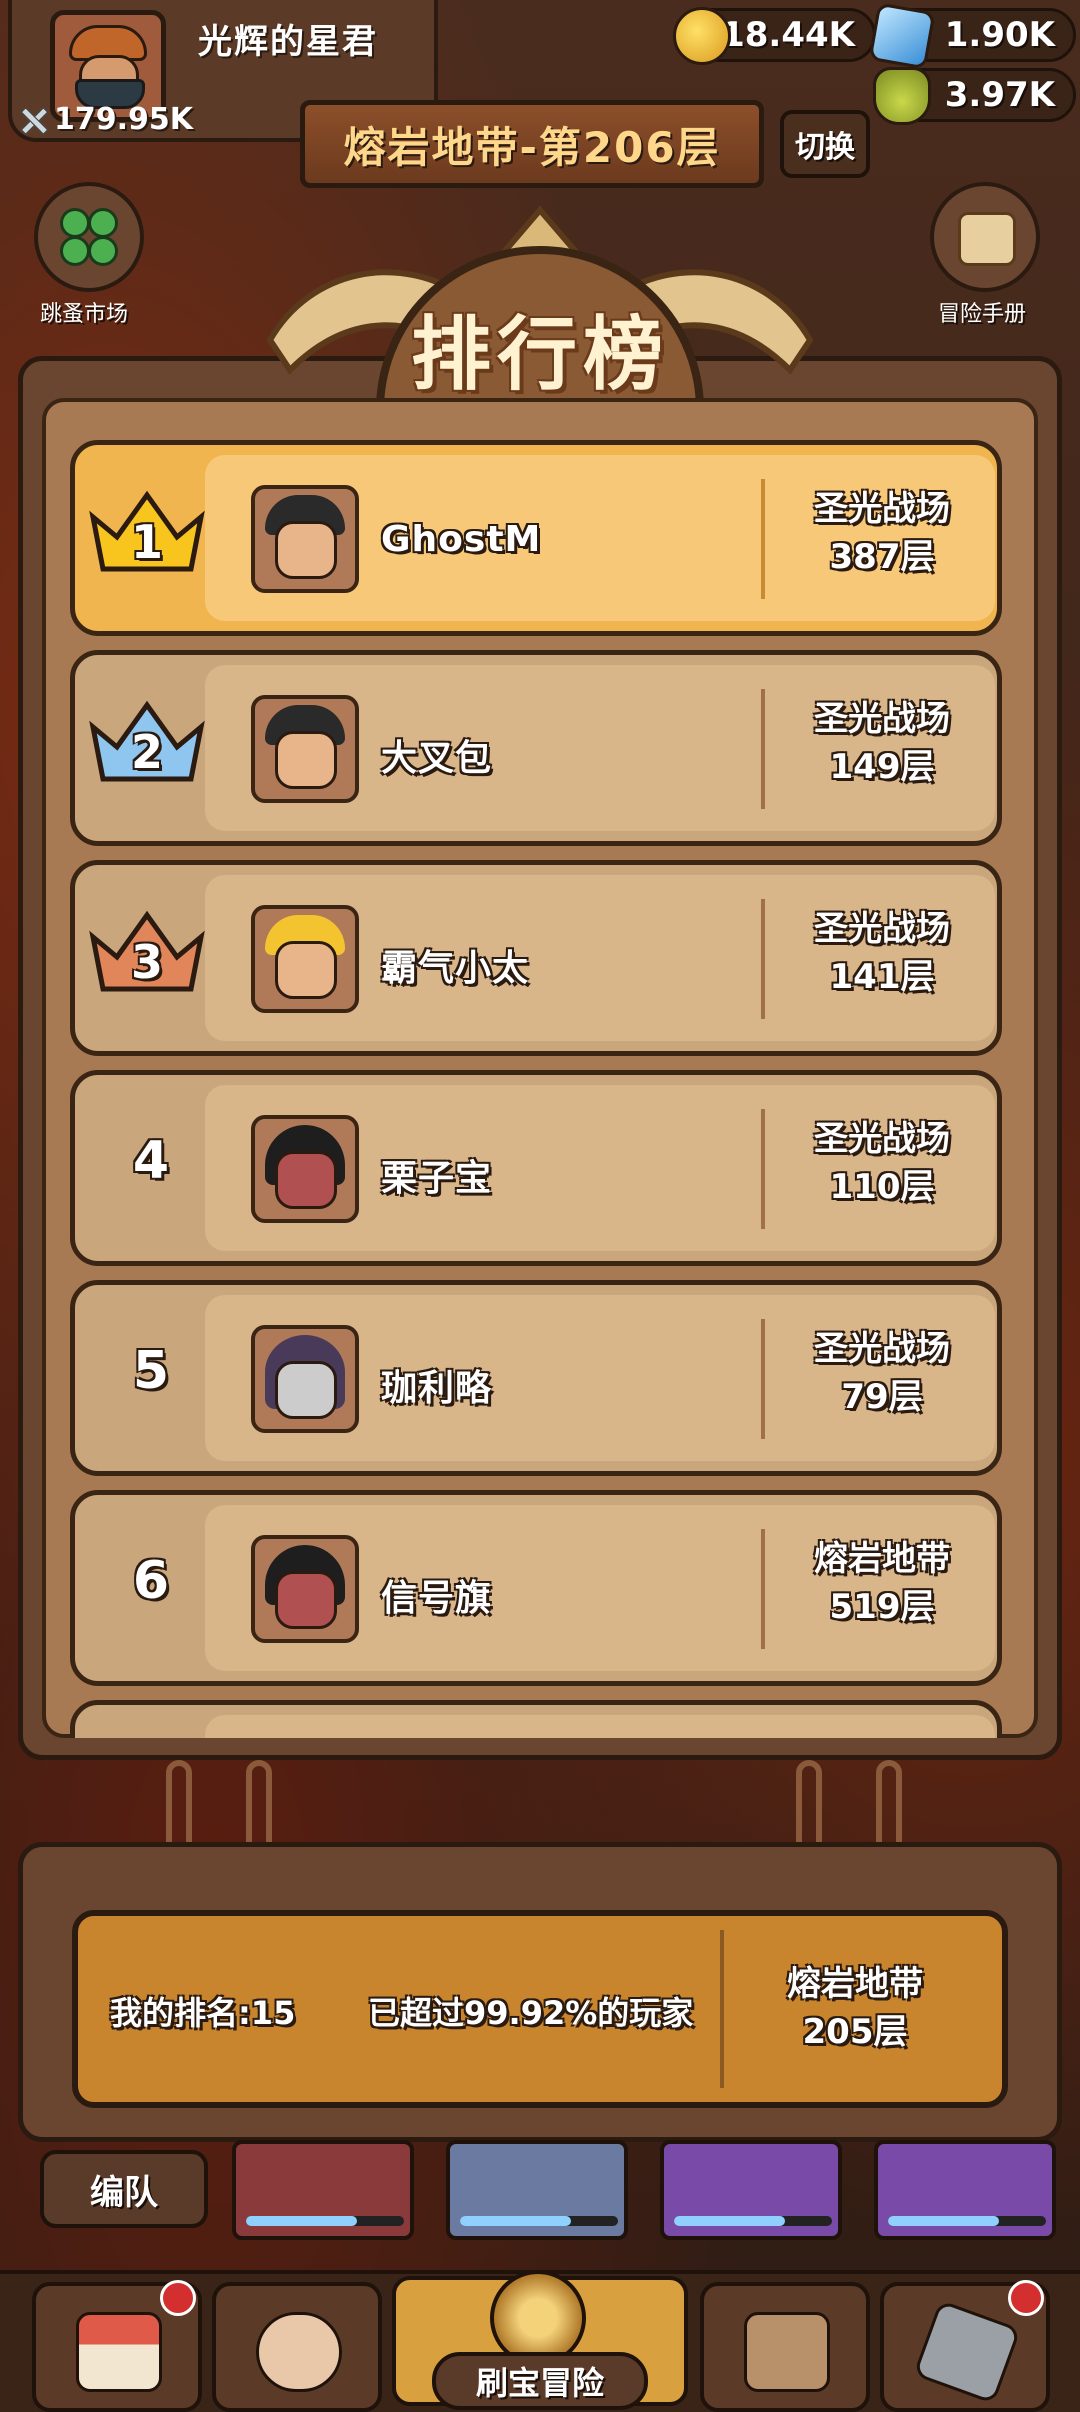 The width and height of the screenshot is (1080, 2412). What do you see at coordinates (437, 758) in the screenshot?
I see `player-name: 大叉包` at bounding box center [437, 758].